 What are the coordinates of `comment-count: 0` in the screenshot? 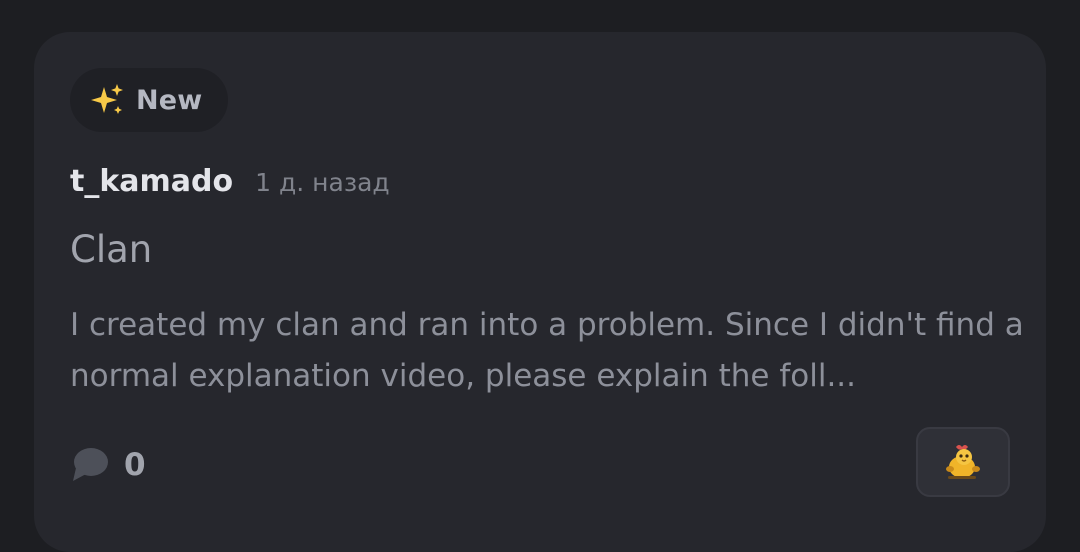 It's located at (135, 465).